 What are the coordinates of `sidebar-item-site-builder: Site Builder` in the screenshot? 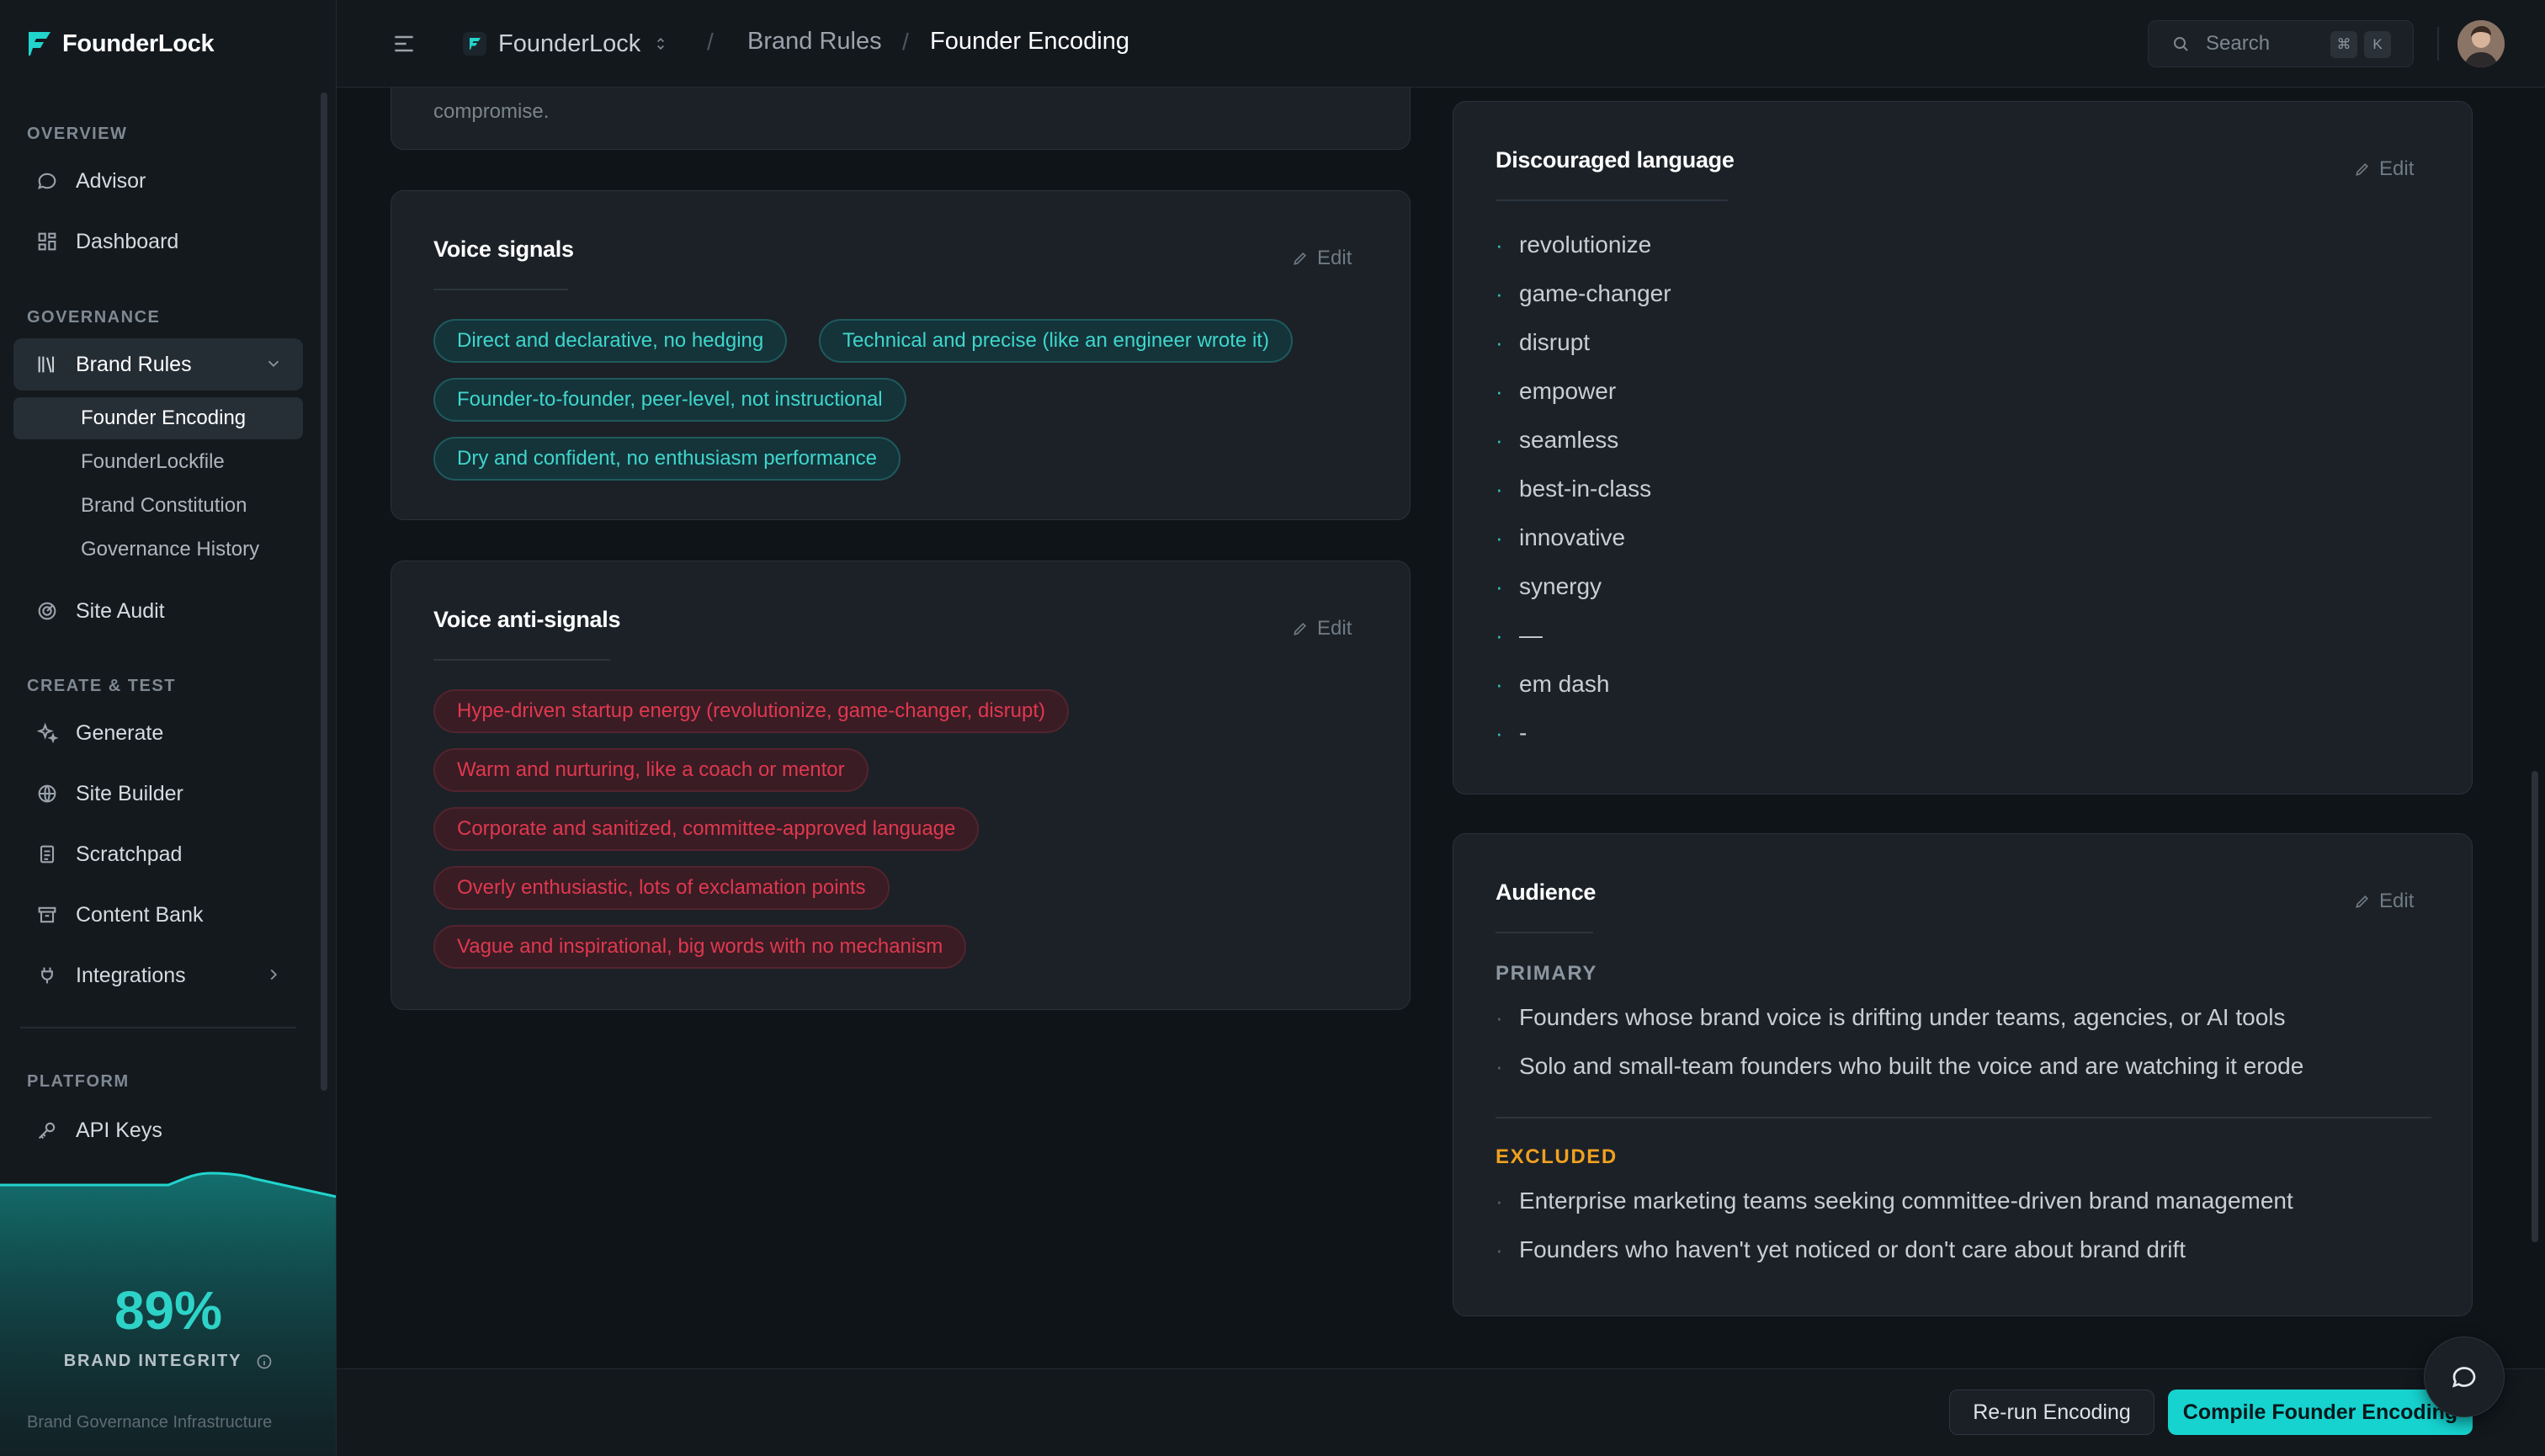 It's located at (158, 794).